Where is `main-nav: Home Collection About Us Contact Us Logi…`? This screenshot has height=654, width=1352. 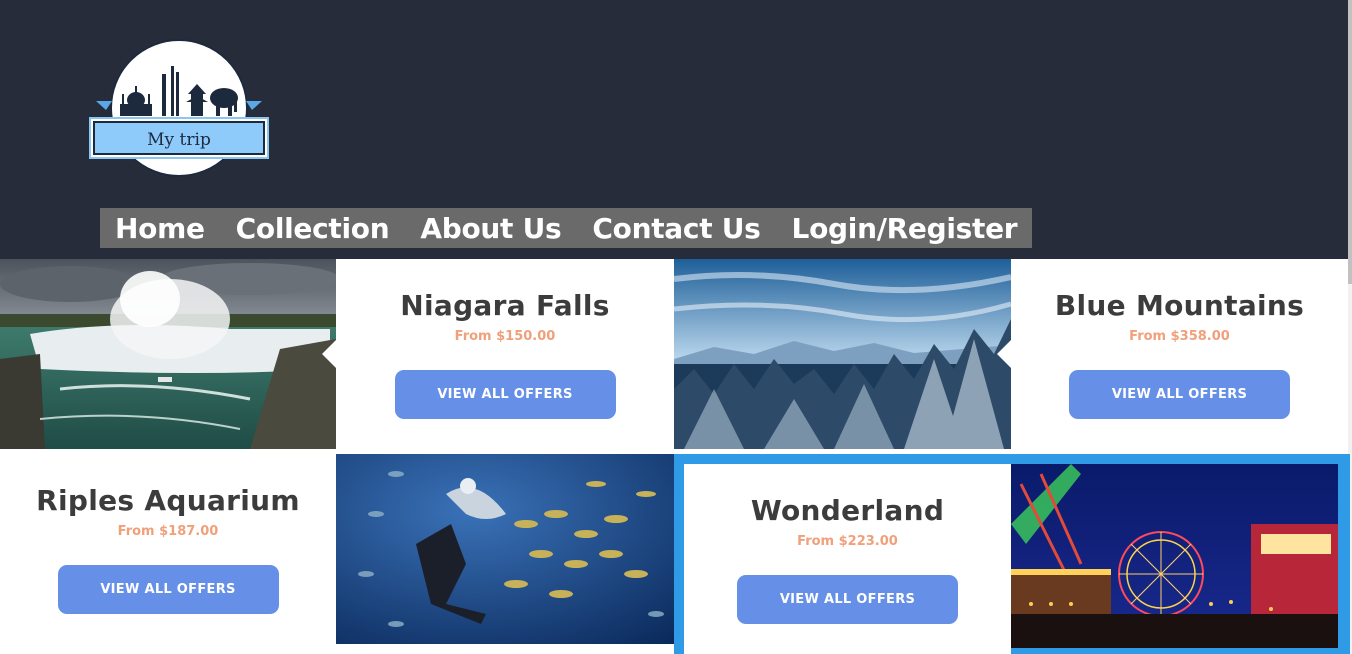 main-nav: Home Collection About Us Contact Us Logi… is located at coordinates (566, 228).